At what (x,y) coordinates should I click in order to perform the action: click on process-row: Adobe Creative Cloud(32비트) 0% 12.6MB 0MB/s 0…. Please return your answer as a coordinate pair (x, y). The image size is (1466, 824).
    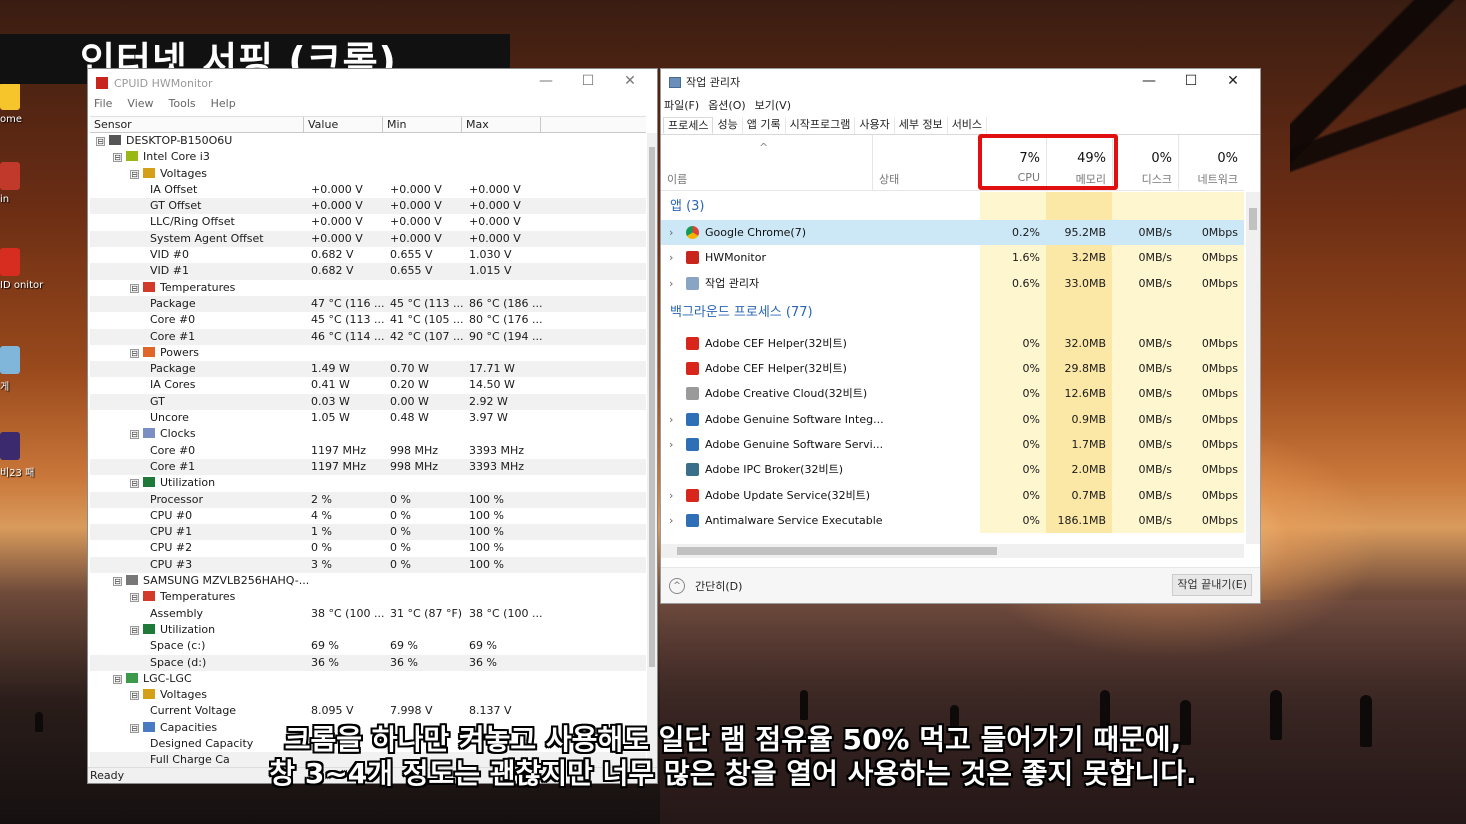
    Looking at the image, I should click on (952, 394).